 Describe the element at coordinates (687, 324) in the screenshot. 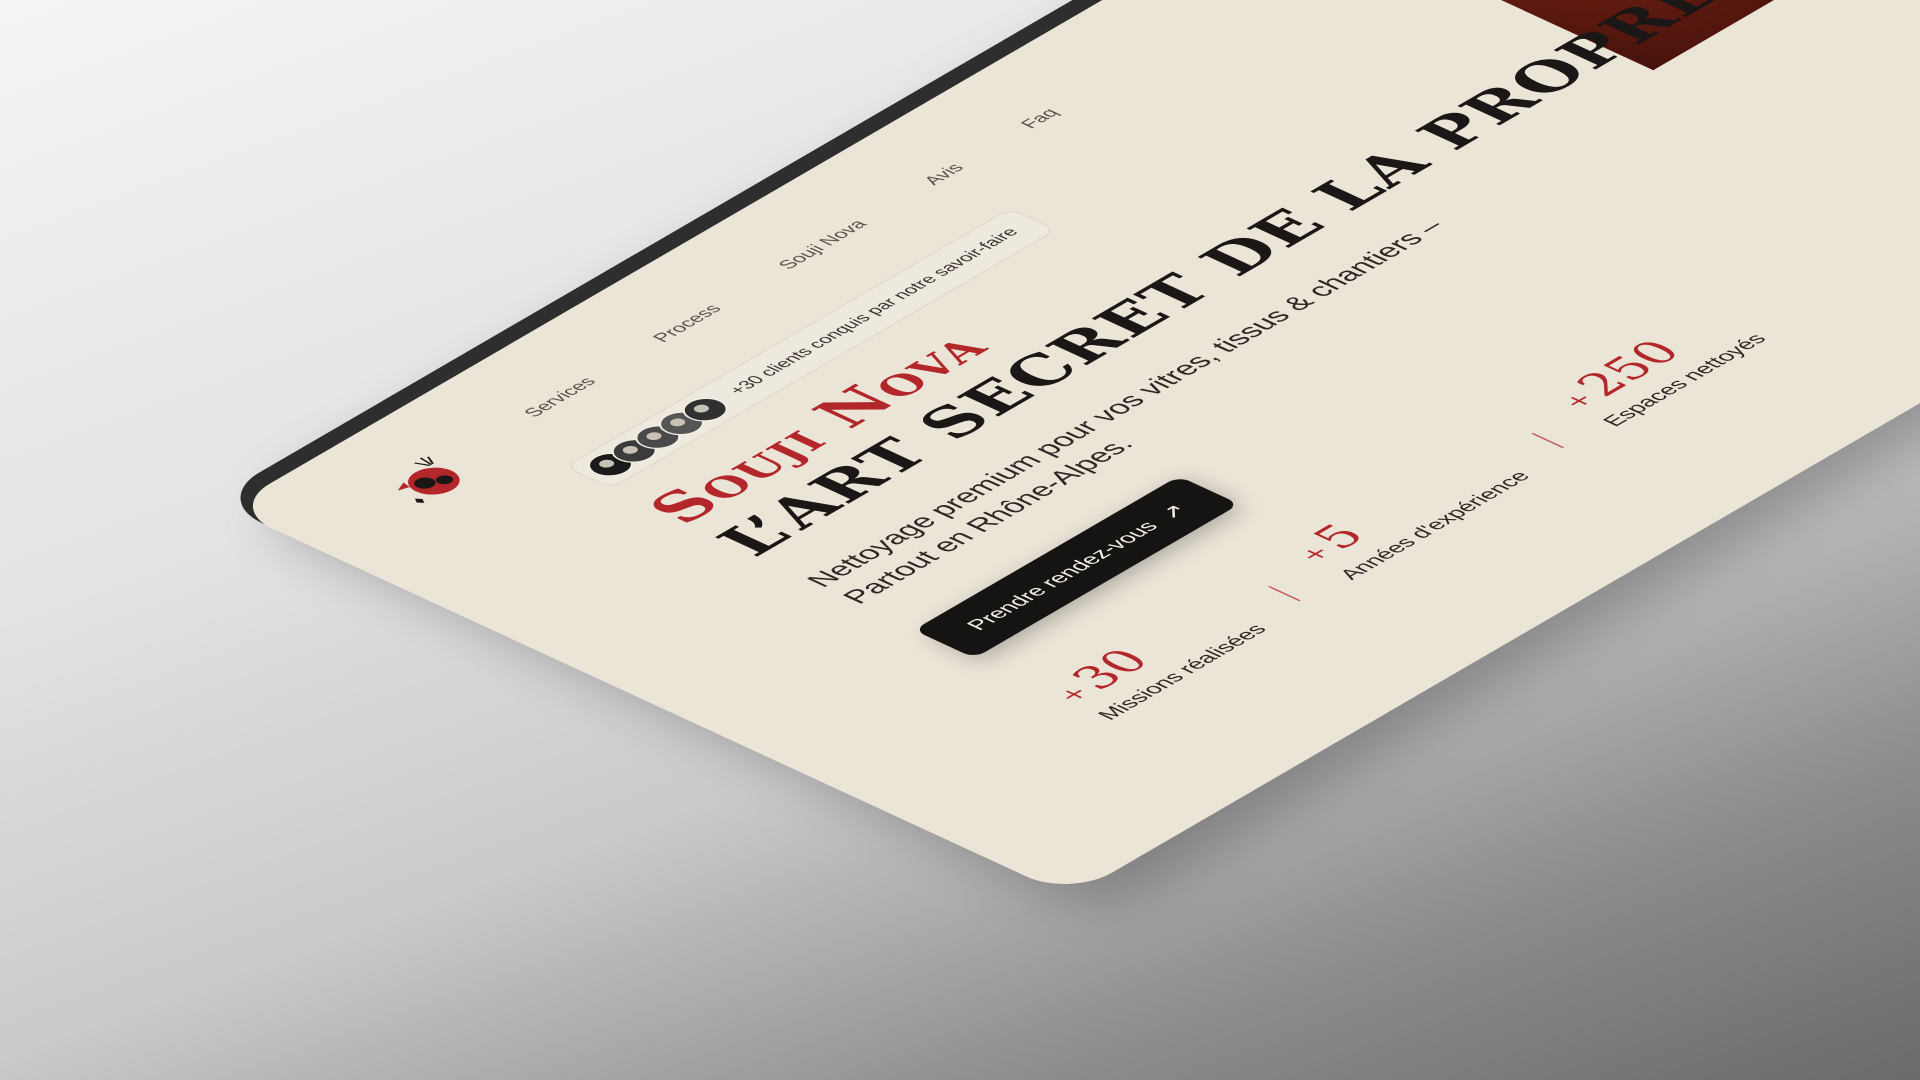

I see `nav-process: Process` at that location.